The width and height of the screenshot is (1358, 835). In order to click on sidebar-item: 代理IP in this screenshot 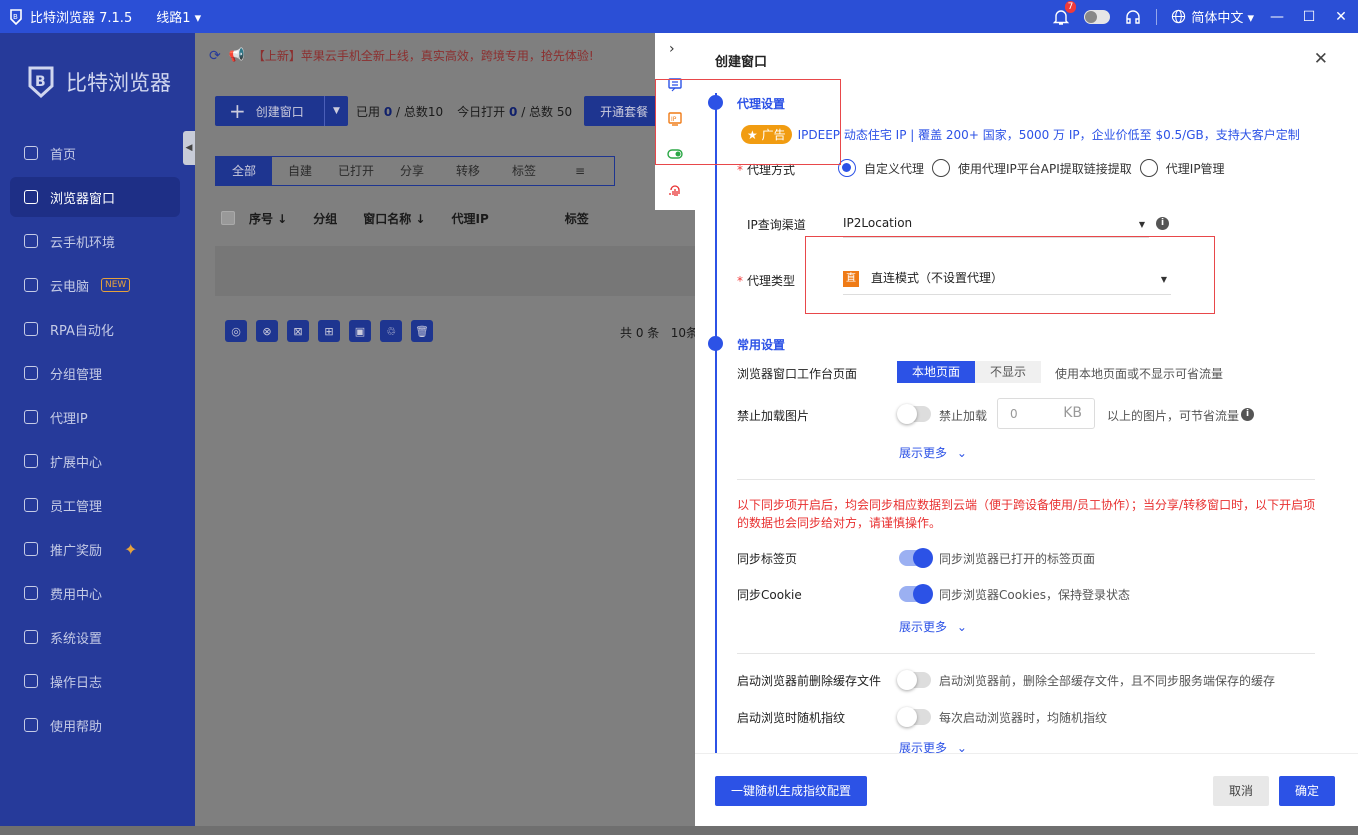, I will do `click(95, 417)`.